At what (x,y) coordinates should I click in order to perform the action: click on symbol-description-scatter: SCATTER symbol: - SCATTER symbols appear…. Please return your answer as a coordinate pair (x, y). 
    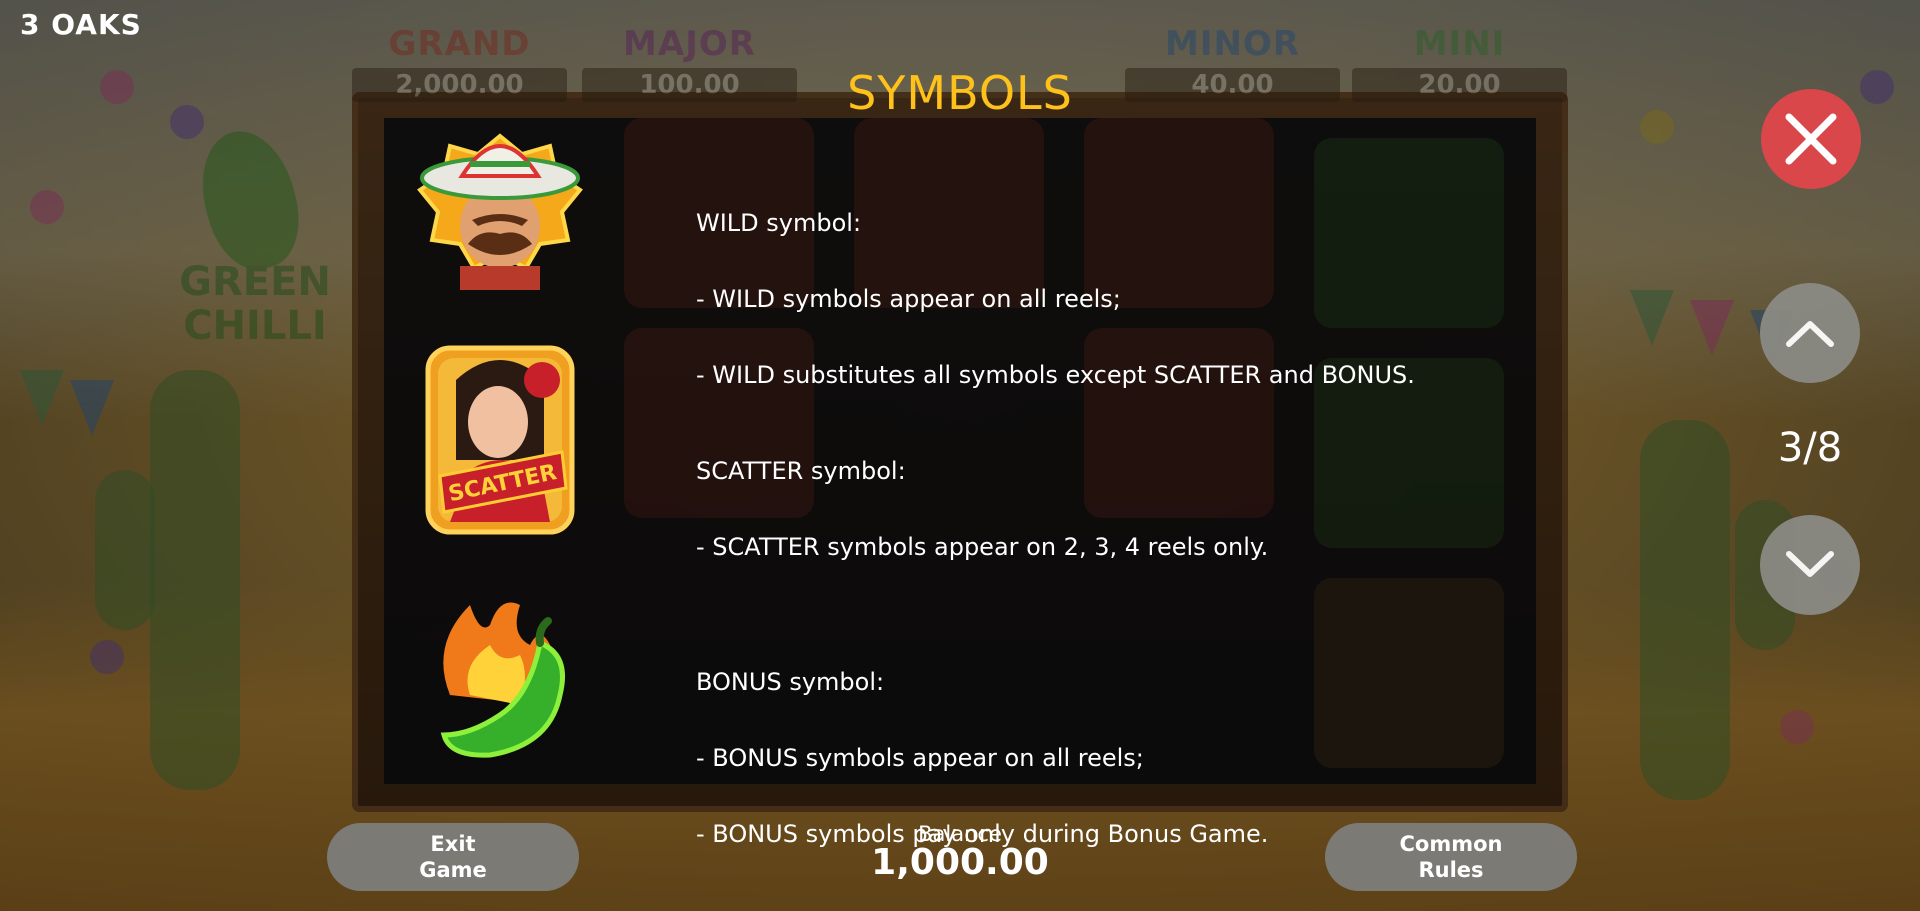
    Looking at the image, I should click on (982, 509).